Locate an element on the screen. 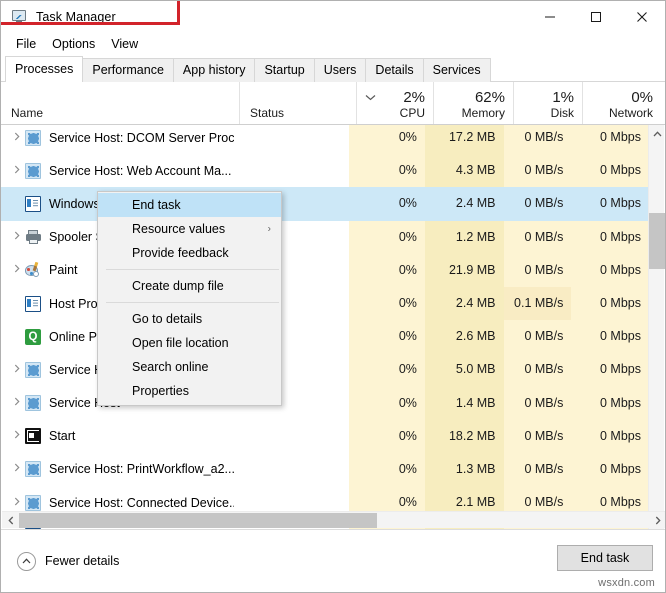 This screenshot has width=666, height=593. scroll-right-button is located at coordinates (657, 520).